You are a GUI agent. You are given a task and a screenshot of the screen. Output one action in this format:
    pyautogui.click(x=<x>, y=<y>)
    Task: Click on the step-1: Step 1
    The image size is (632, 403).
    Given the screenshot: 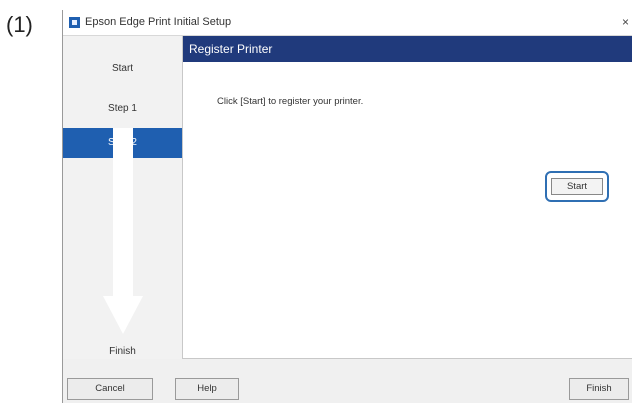 What is the action you would take?
    pyautogui.click(x=122, y=108)
    